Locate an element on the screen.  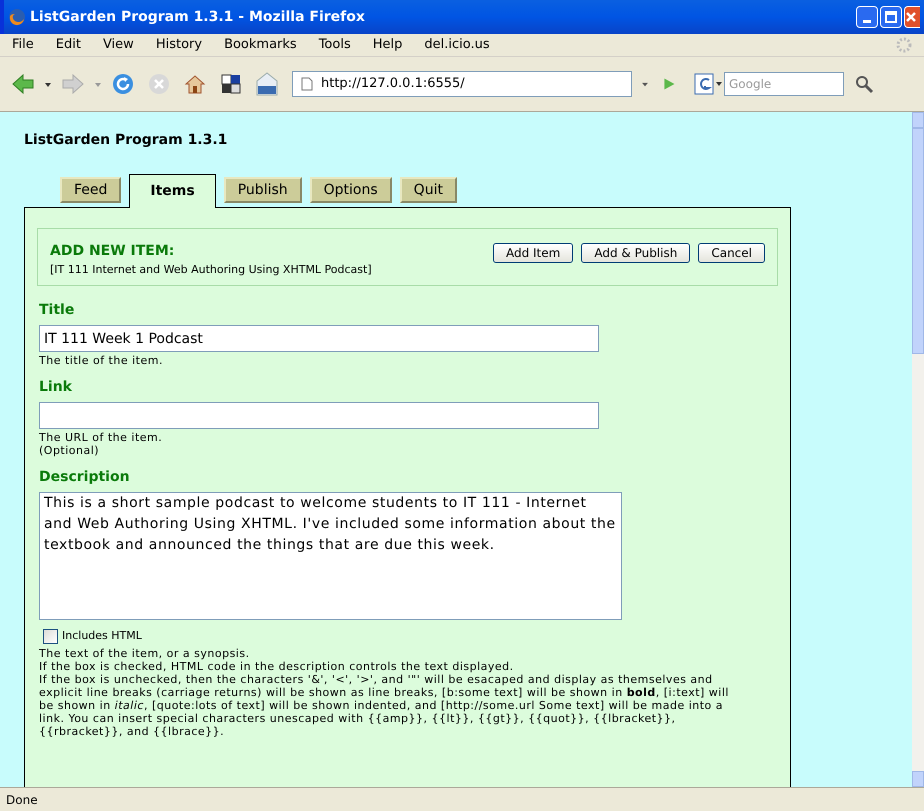
description-field: This is a short sample podcast to welcome students to IT 111 - Internet and Web Authoring Using XHTML. I've included some information about the textbook and announced the things that are due this week. is located at coordinates (330, 556).